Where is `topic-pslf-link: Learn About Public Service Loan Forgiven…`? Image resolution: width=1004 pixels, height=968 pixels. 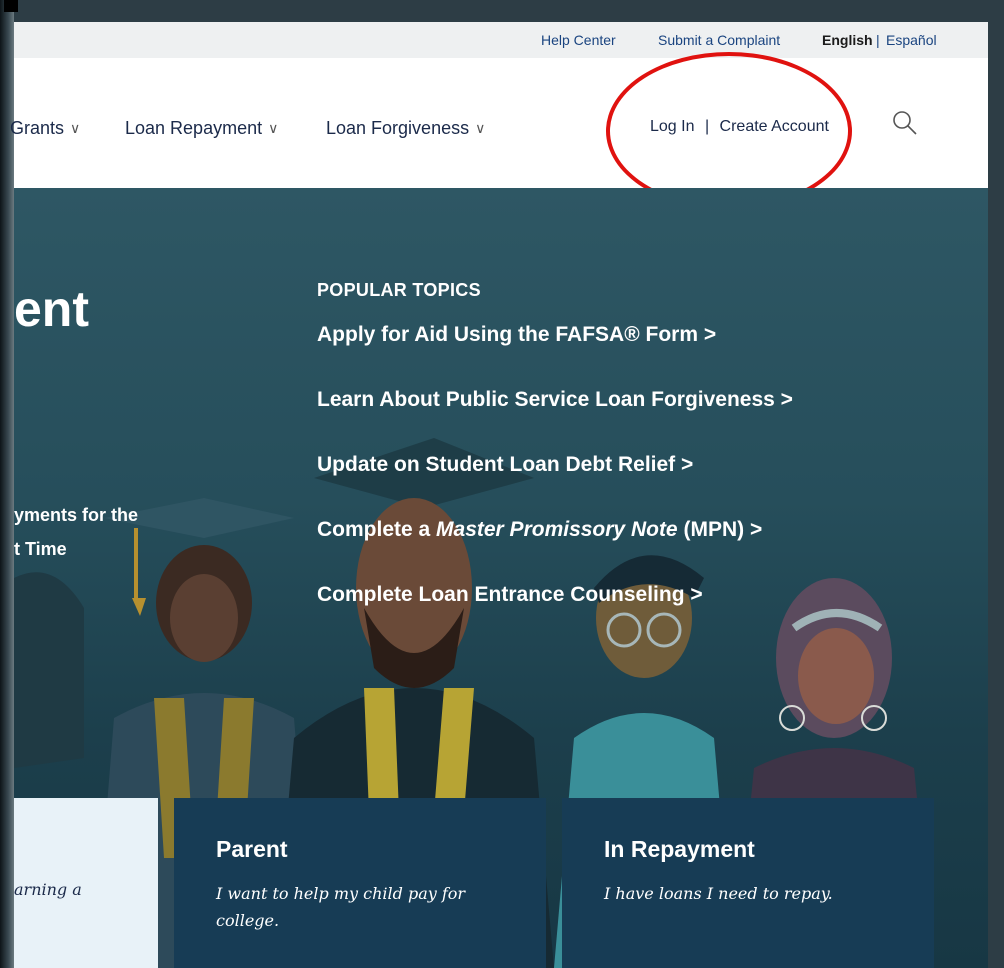
topic-pslf-link: Learn About Public Service Loan Forgiven… is located at coordinates (555, 420).